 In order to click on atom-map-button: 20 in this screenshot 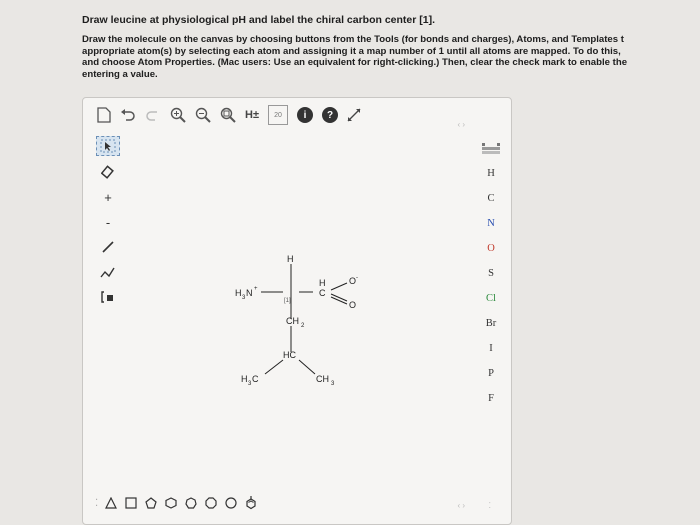, I will do `click(278, 115)`.